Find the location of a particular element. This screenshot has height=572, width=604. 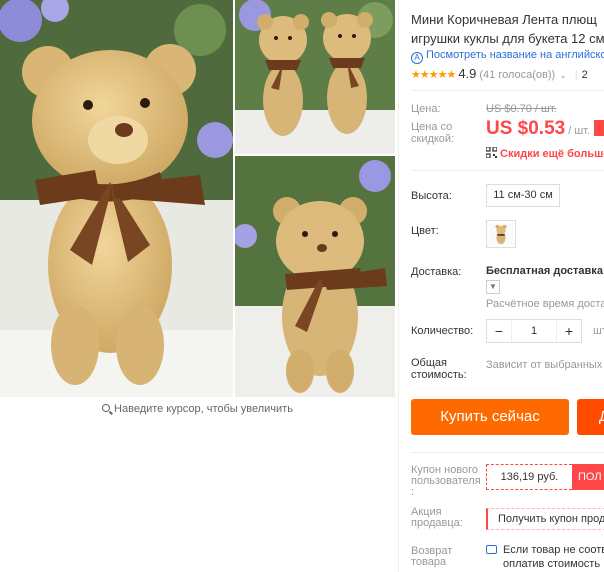

rating-value: 4.9 is located at coordinates (467, 73).